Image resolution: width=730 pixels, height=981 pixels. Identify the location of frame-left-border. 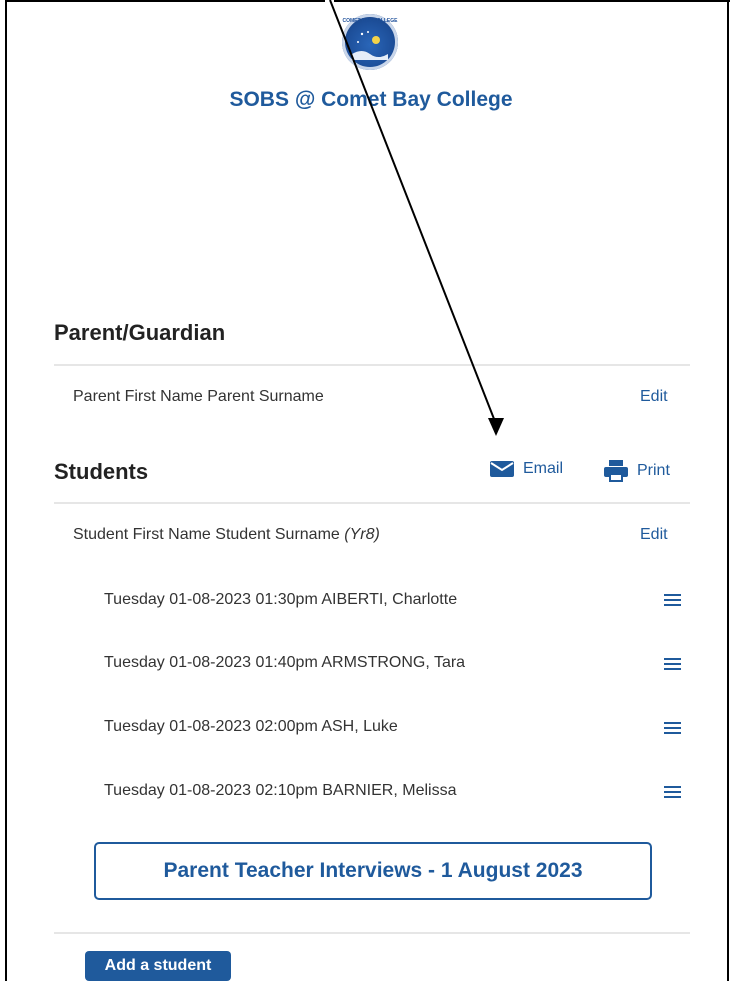
(6, 490).